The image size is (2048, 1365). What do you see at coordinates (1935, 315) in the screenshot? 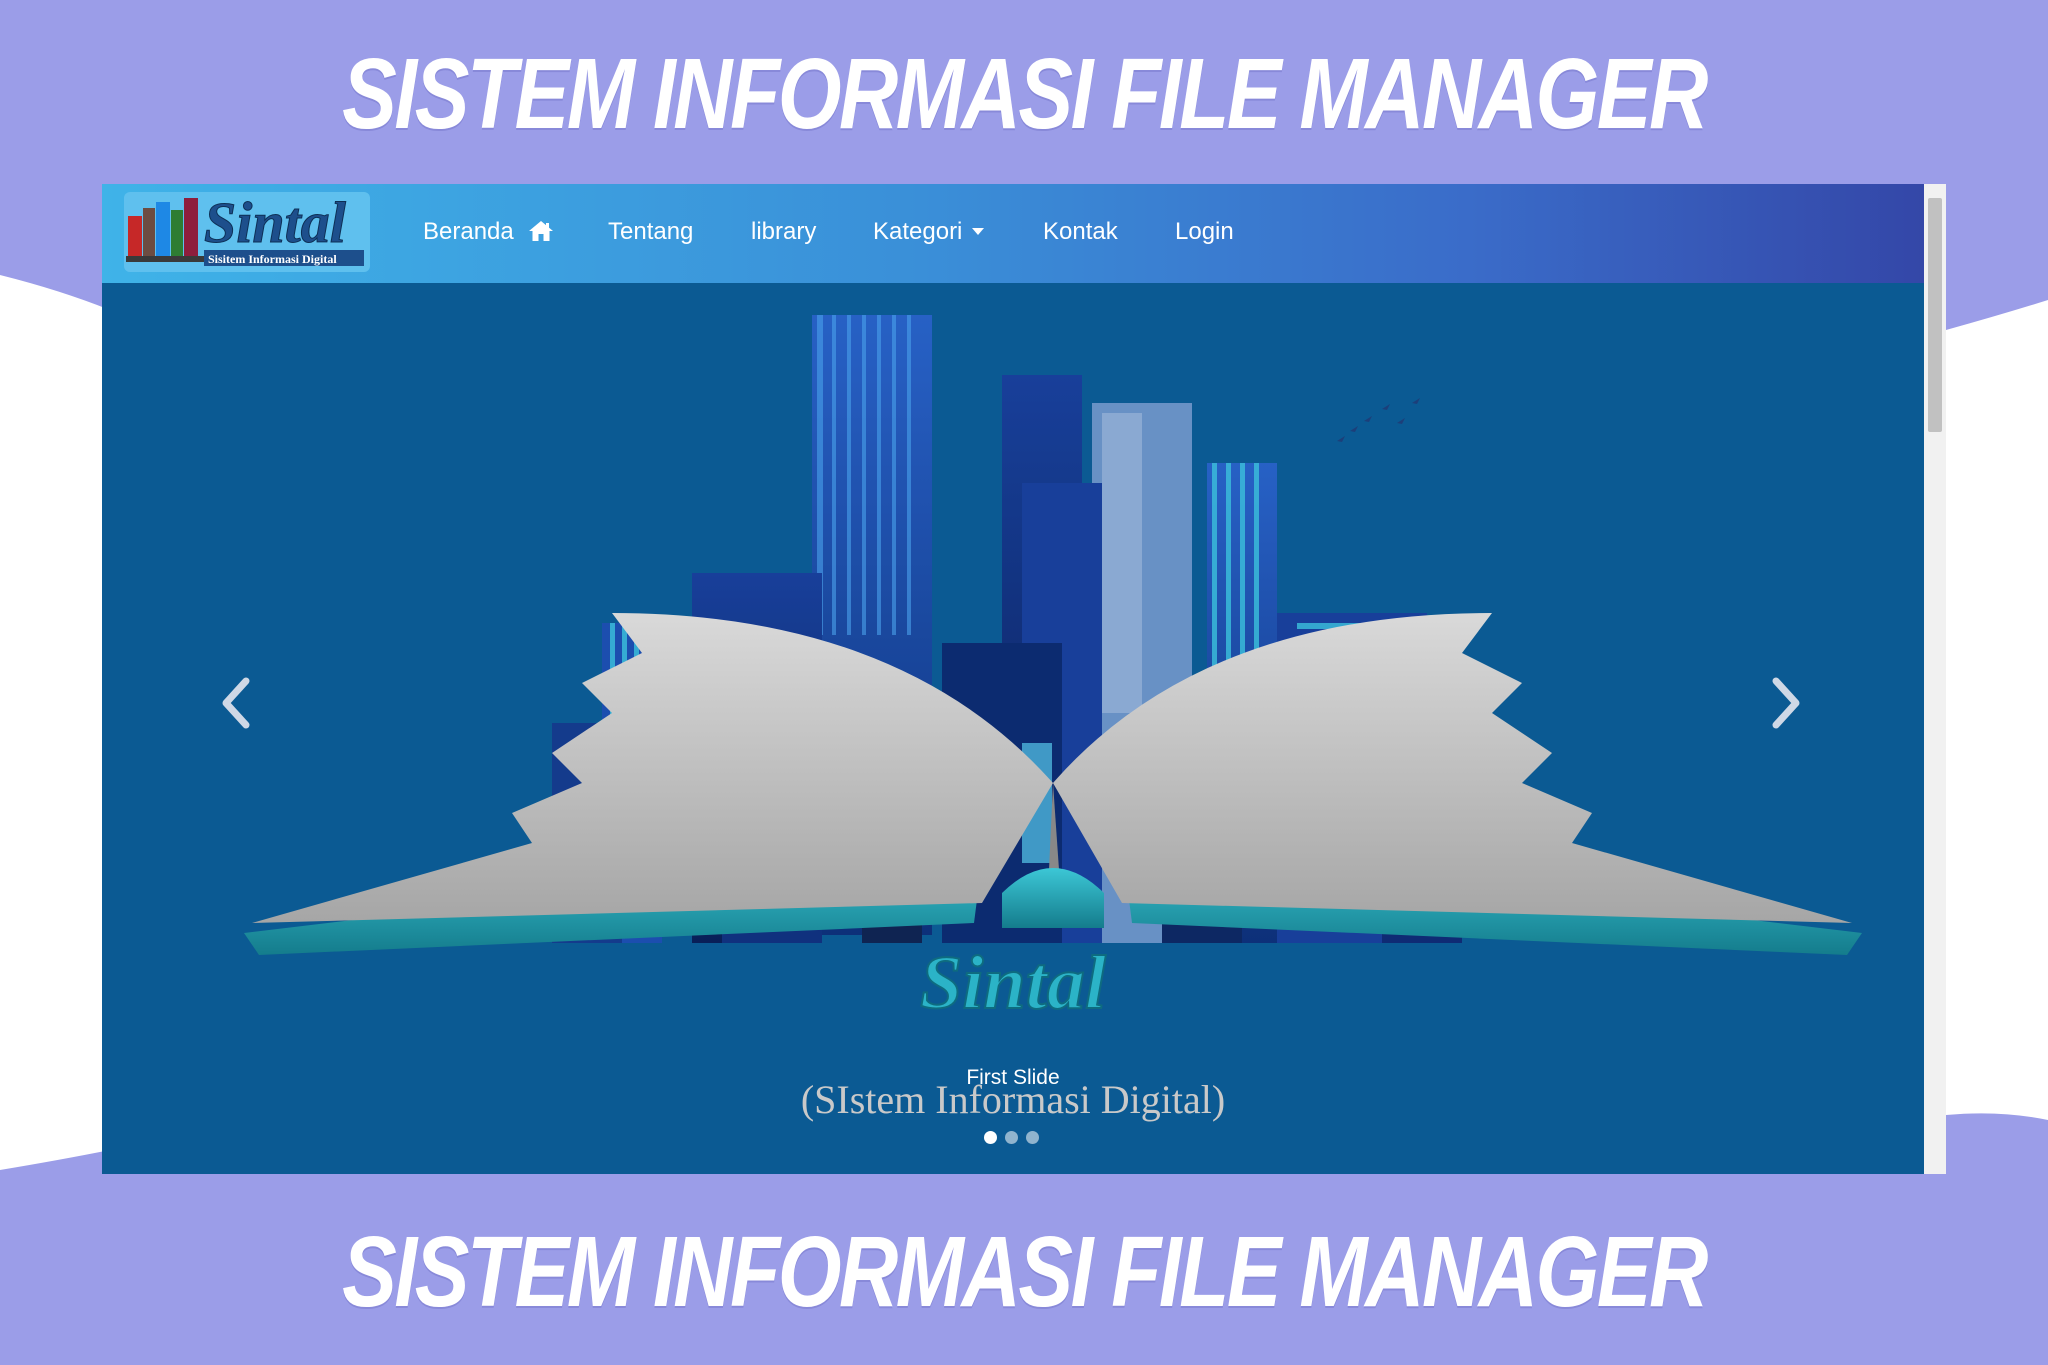
I see `scrollbar-thumb` at bounding box center [1935, 315].